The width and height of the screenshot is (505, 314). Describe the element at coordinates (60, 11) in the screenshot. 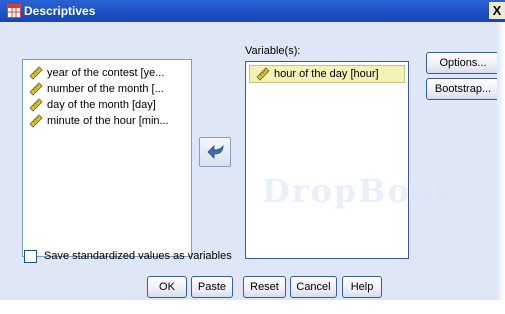

I see `window-title: Descriptives` at that location.